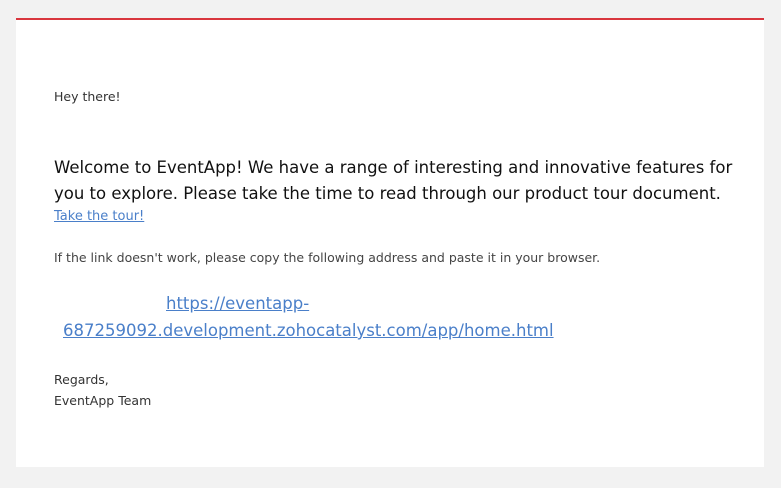  What do you see at coordinates (102, 390) in the screenshot?
I see `sign-off: Regards, EventApp Team` at bounding box center [102, 390].